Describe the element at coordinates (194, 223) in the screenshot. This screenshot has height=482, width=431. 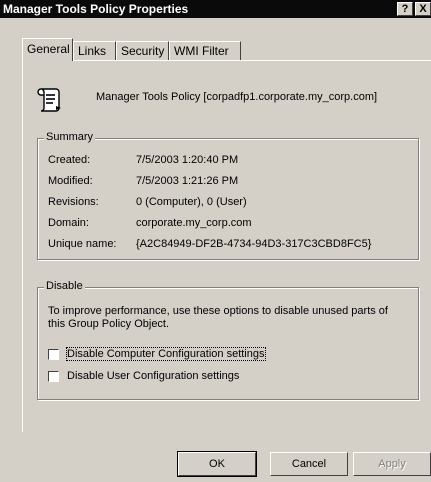
I see `domain-value: corporate.my_corp.com` at that location.